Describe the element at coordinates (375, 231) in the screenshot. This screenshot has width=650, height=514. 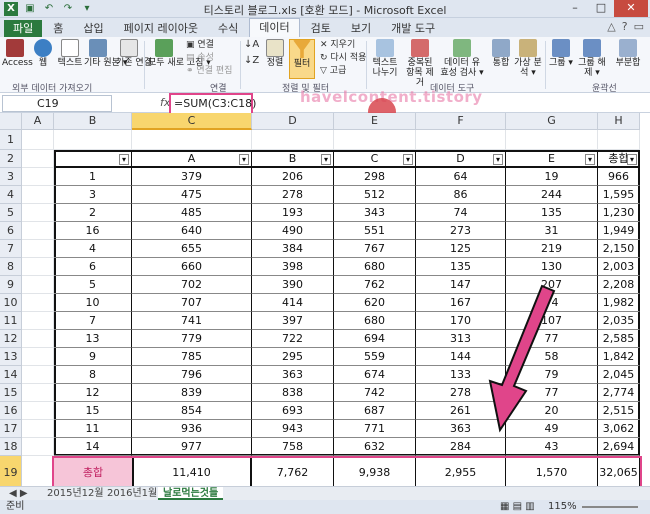
I see `table-cell: 551` at that location.